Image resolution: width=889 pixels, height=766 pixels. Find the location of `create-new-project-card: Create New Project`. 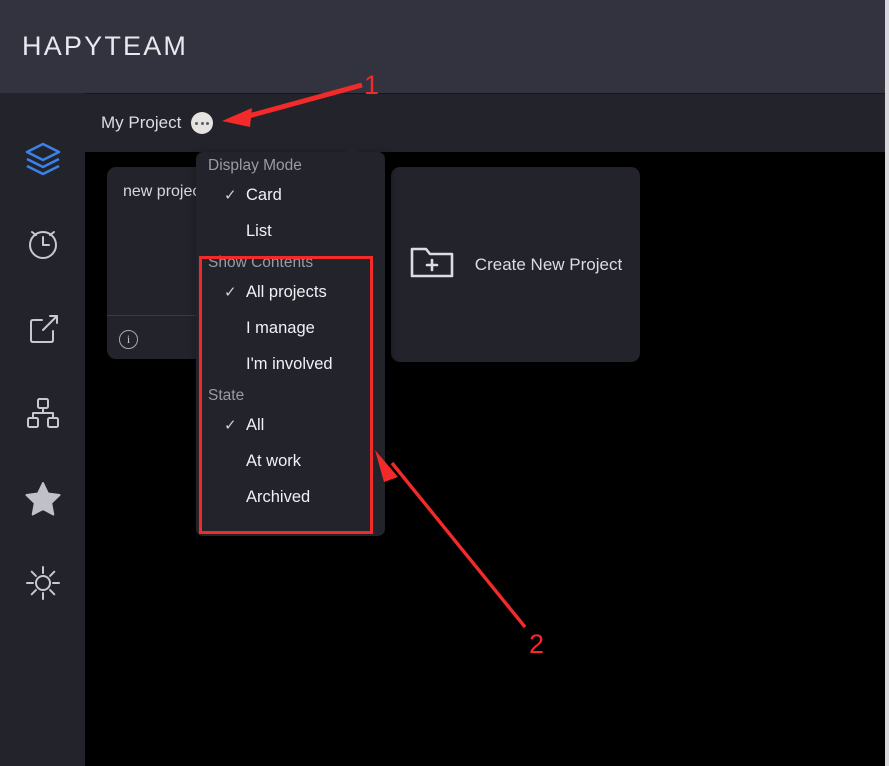

create-new-project-card: Create New Project is located at coordinates (515, 264).